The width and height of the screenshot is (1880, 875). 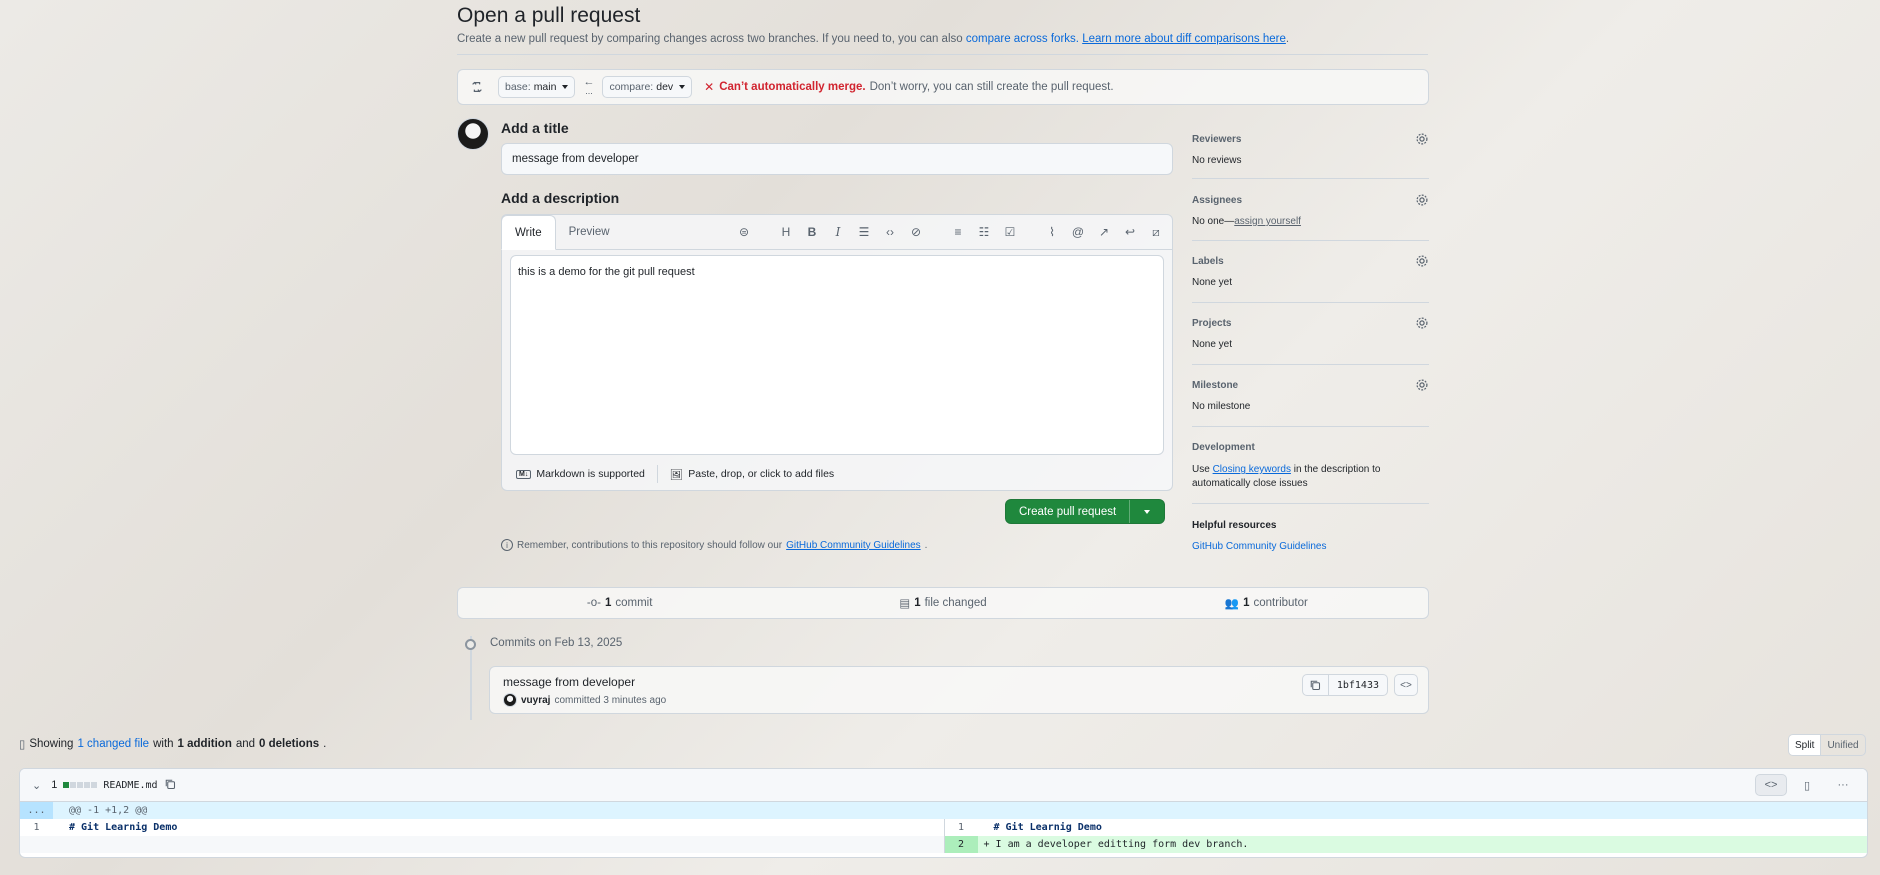 I want to click on title-input: message from developer, so click(x=837, y=159).